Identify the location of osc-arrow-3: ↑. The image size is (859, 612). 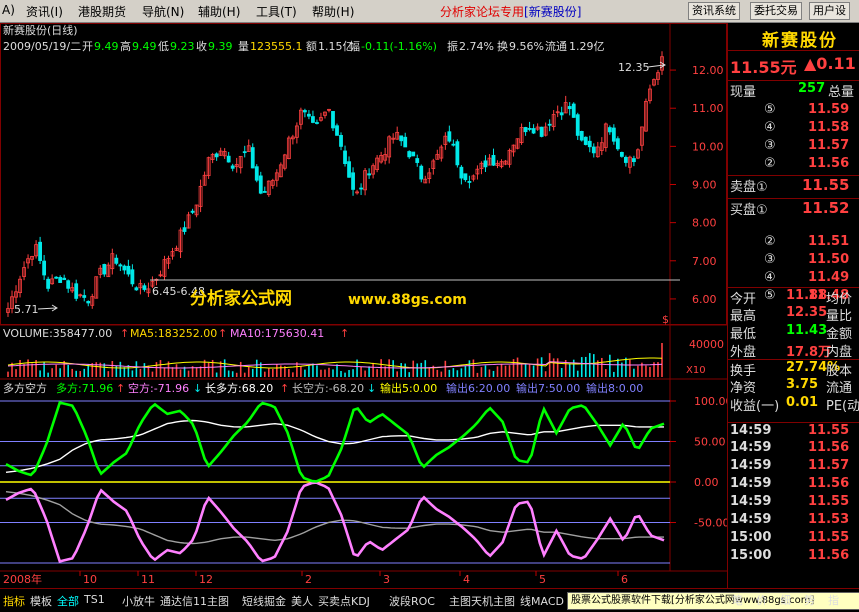
(284, 388).